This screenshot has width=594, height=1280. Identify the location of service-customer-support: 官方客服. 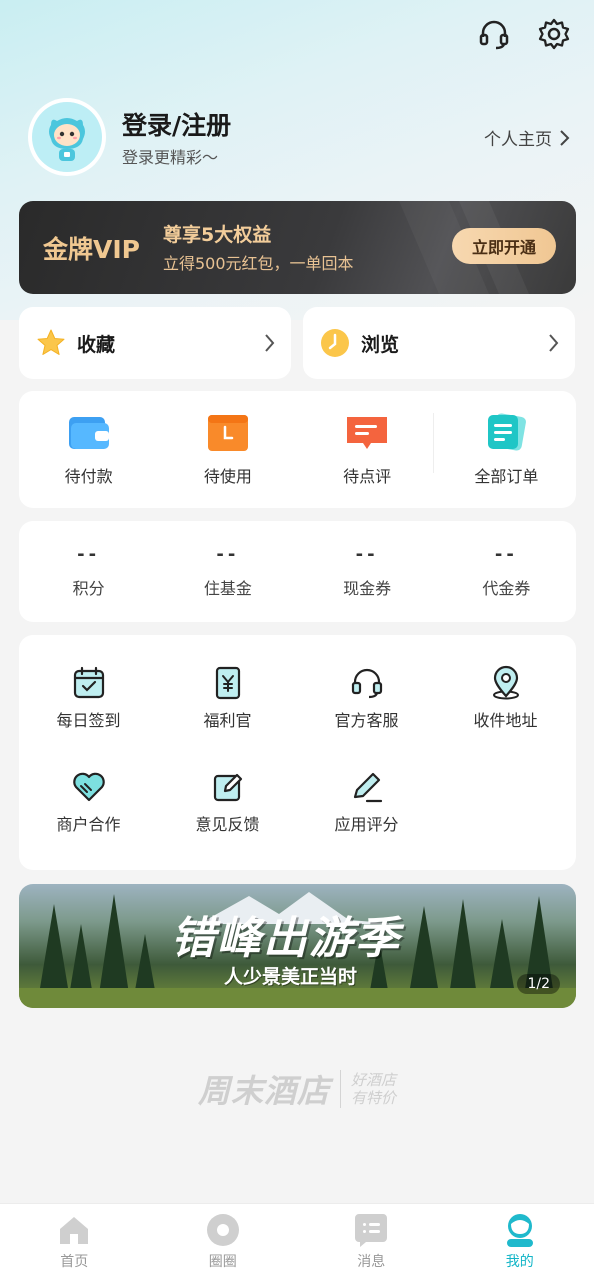
(366, 698).